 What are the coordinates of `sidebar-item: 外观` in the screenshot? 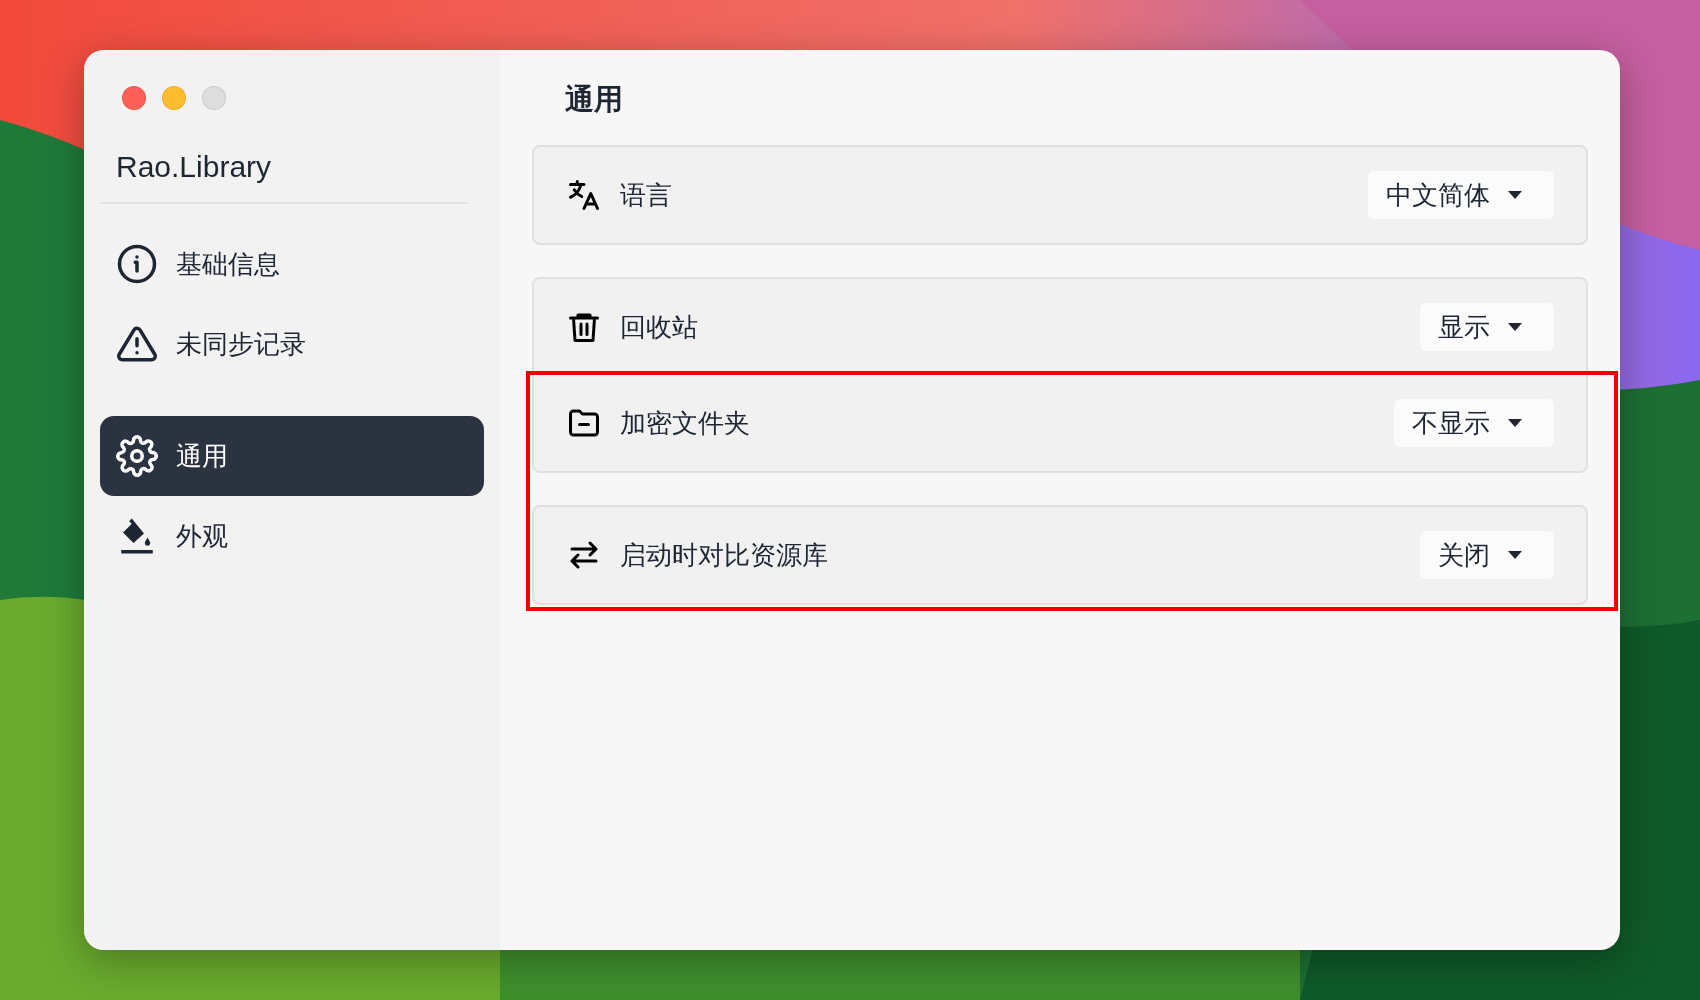 It's located at (292, 536).